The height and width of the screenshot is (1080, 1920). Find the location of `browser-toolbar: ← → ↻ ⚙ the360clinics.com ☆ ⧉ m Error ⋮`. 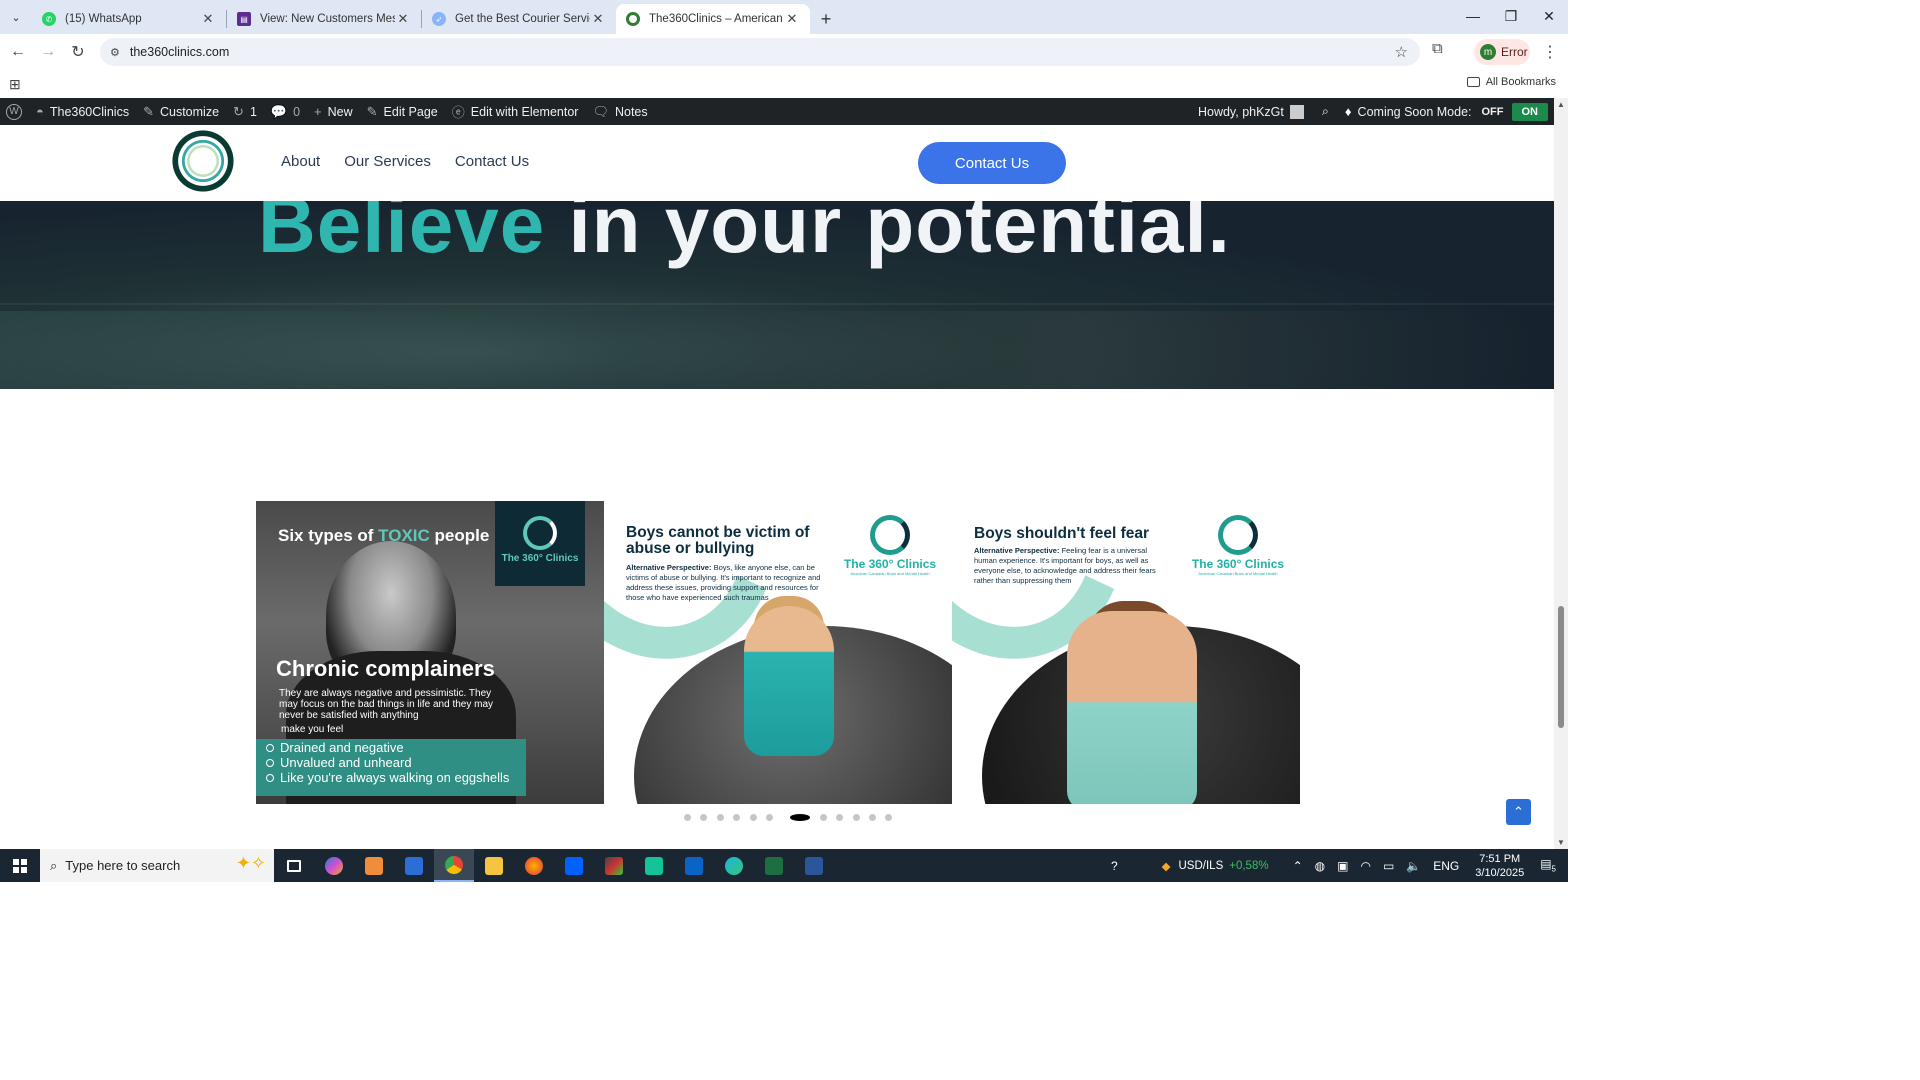

browser-toolbar: ← → ↻ ⚙ the360clinics.com ☆ ⧉ m Error ⋮ is located at coordinates (784, 52).